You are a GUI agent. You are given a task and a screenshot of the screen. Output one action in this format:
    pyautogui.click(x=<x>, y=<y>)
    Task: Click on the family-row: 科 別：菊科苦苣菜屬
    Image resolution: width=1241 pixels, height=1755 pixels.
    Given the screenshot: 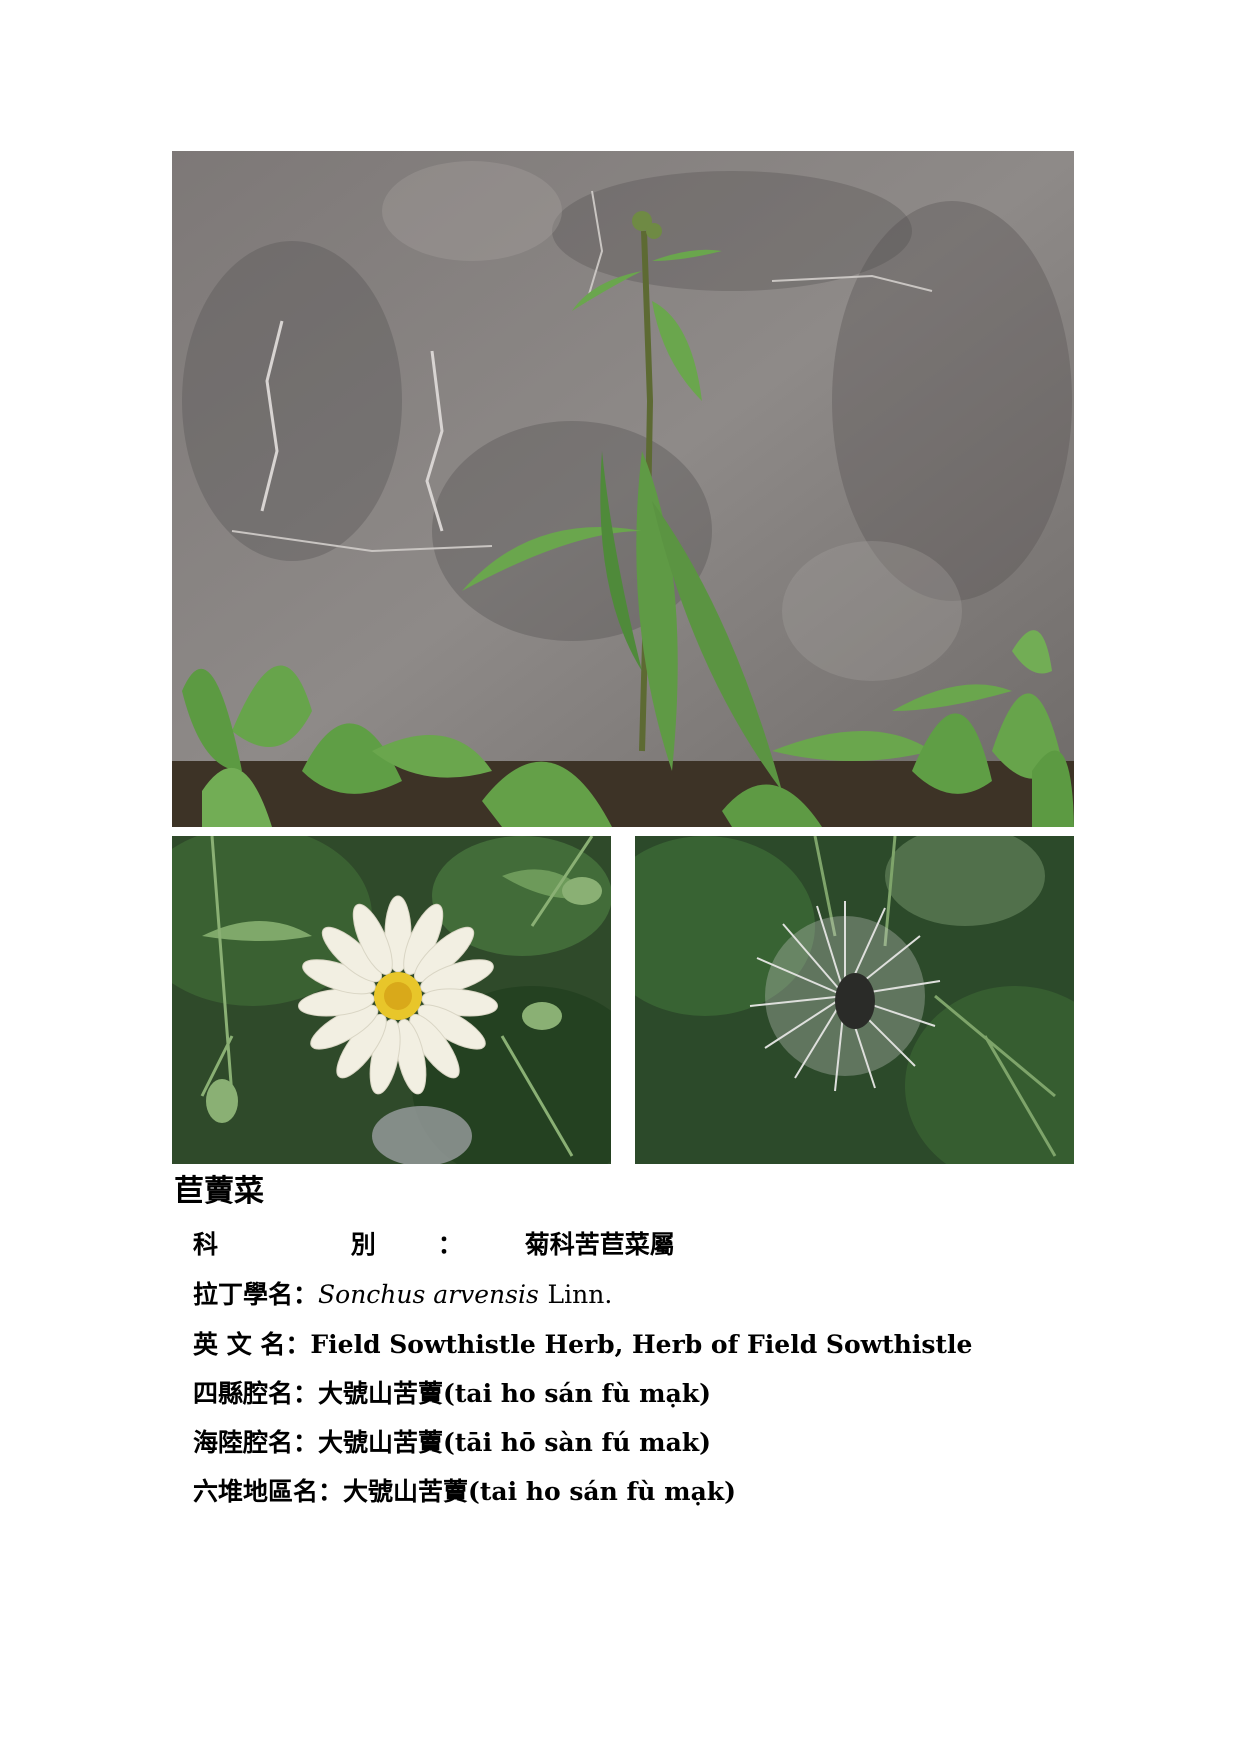 What is the action you would take?
    pyautogui.click(x=434, y=1245)
    